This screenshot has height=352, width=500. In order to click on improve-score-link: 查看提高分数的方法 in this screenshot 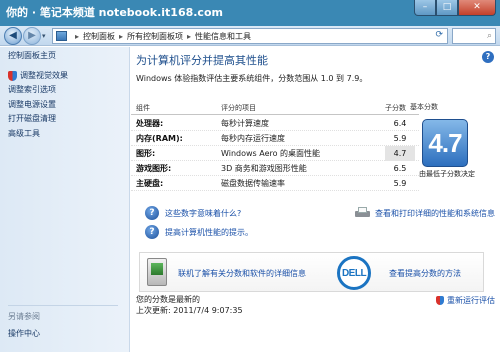, I will do `click(425, 273)`.